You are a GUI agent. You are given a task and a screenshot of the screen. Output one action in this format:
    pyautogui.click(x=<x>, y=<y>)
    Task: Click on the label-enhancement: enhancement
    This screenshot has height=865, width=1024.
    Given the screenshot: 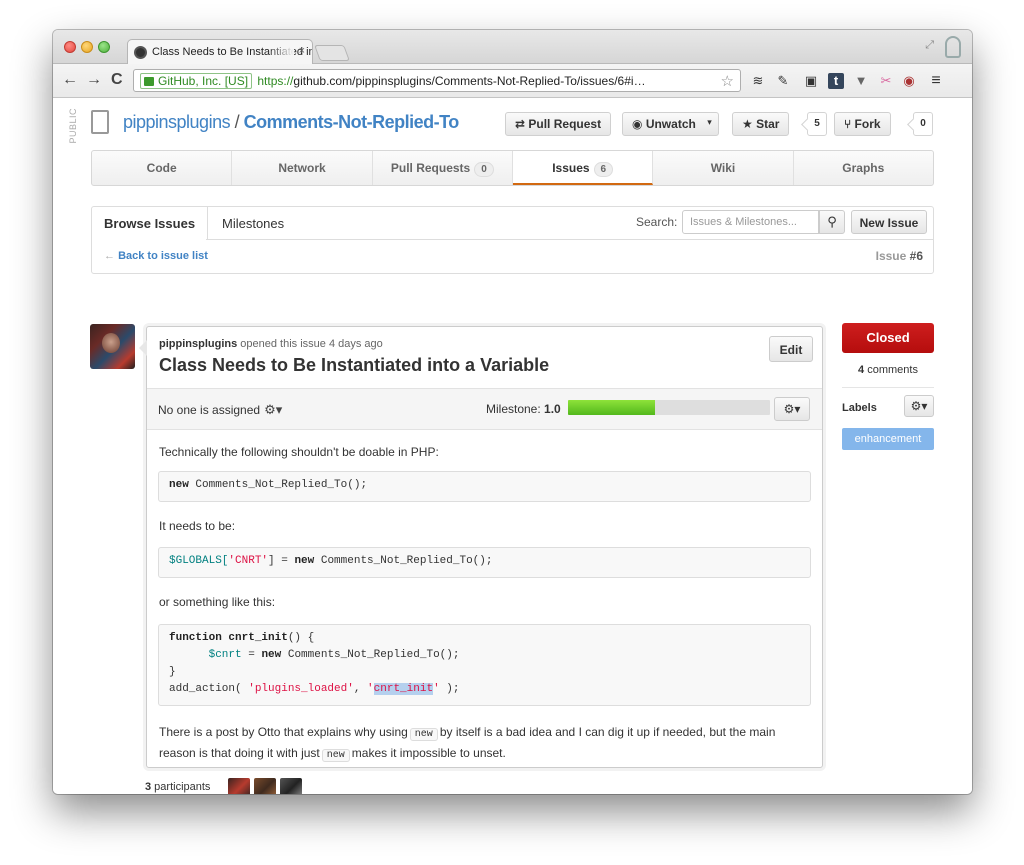 What is the action you would take?
    pyautogui.click(x=888, y=439)
    